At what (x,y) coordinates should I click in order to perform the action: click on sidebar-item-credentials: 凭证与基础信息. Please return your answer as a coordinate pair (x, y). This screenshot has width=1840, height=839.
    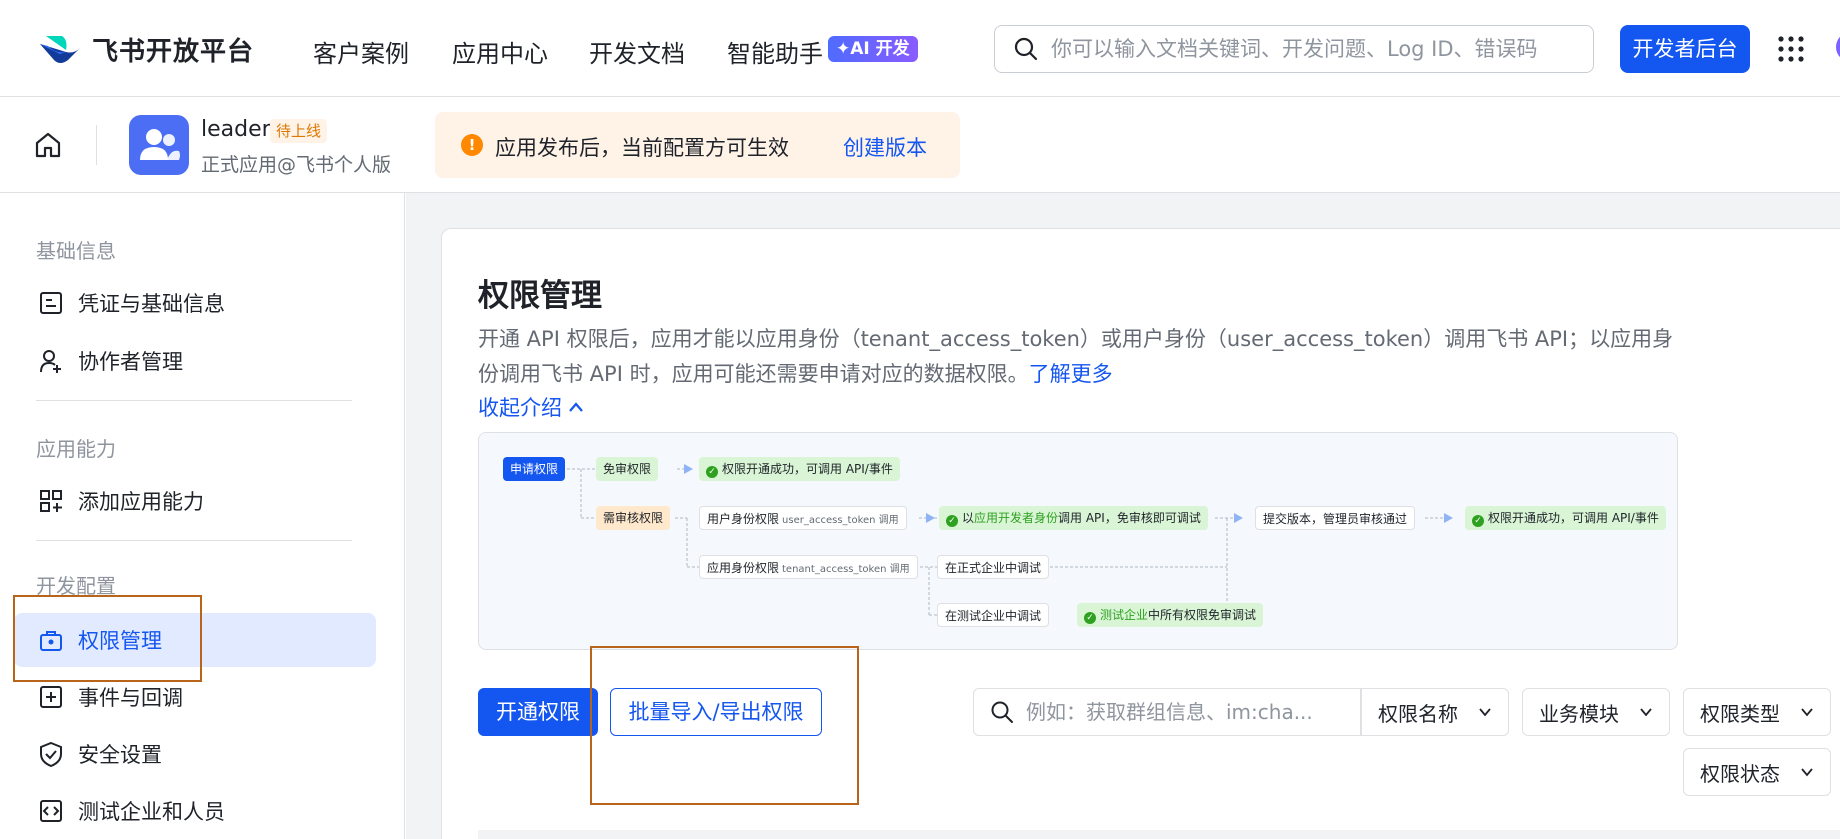
    Looking at the image, I should click on (195, 303).